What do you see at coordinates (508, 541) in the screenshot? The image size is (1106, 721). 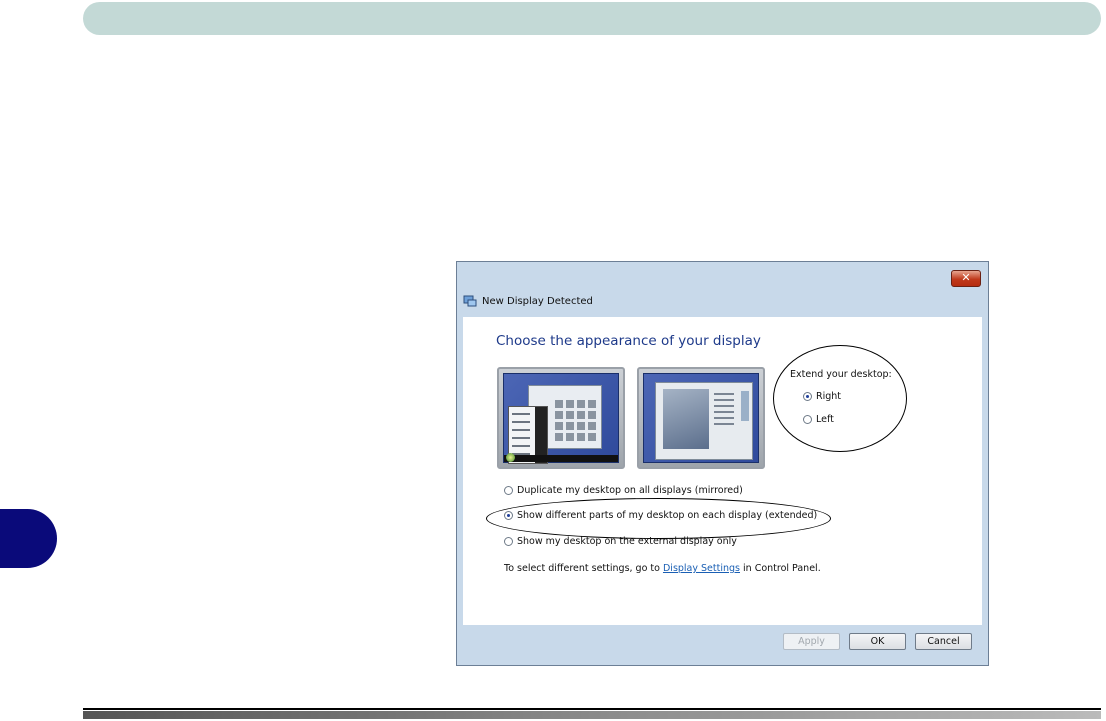 I see `external-only-radio` at bounding box center [508, 541].